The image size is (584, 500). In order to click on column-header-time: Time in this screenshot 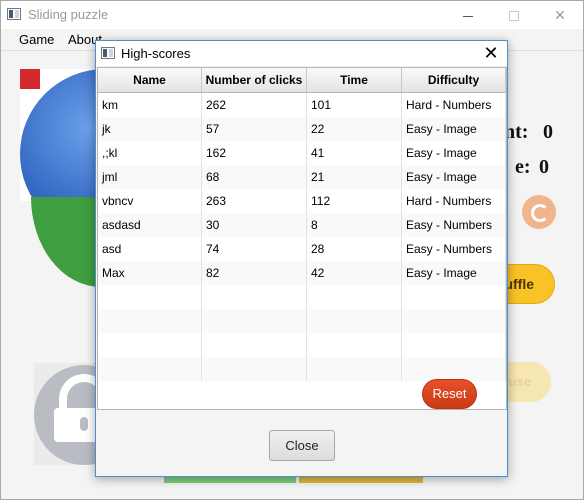, I will do `click(354, 80)`.